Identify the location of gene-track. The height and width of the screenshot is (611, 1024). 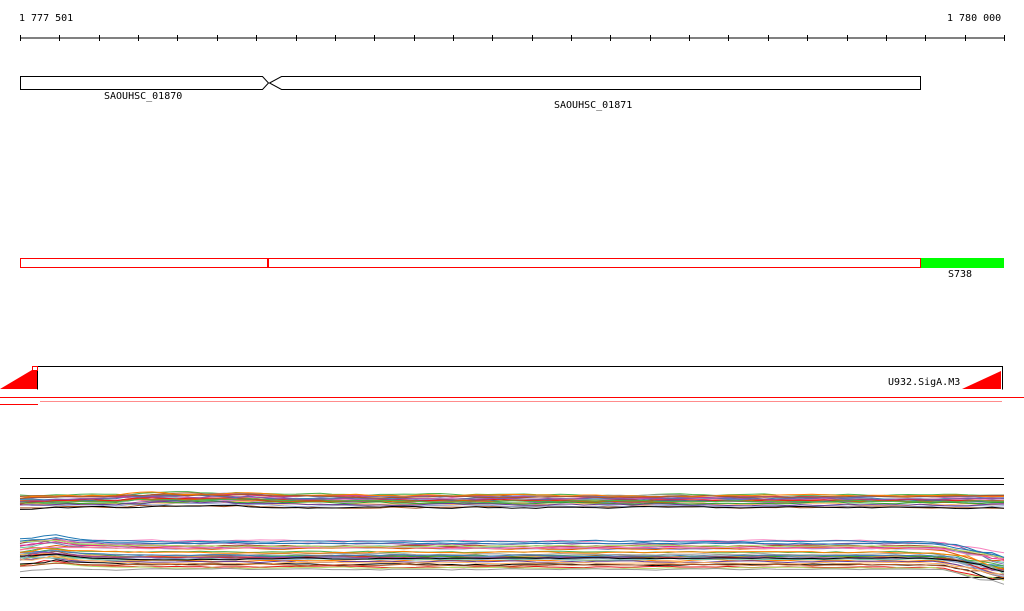
(470, 83).